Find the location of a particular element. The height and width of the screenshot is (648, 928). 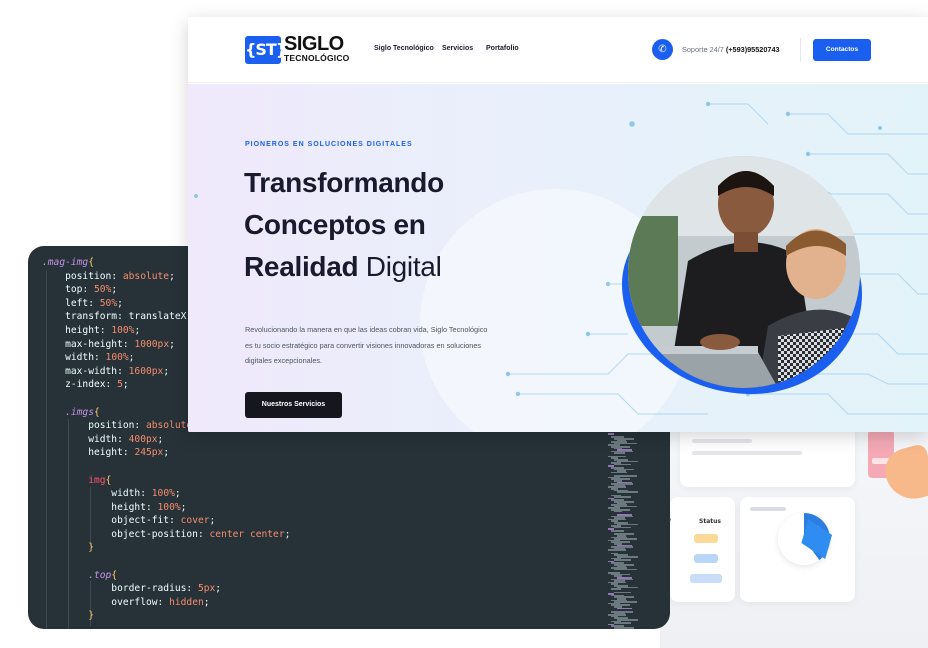

status-pill is located at coordinates (706, 538).